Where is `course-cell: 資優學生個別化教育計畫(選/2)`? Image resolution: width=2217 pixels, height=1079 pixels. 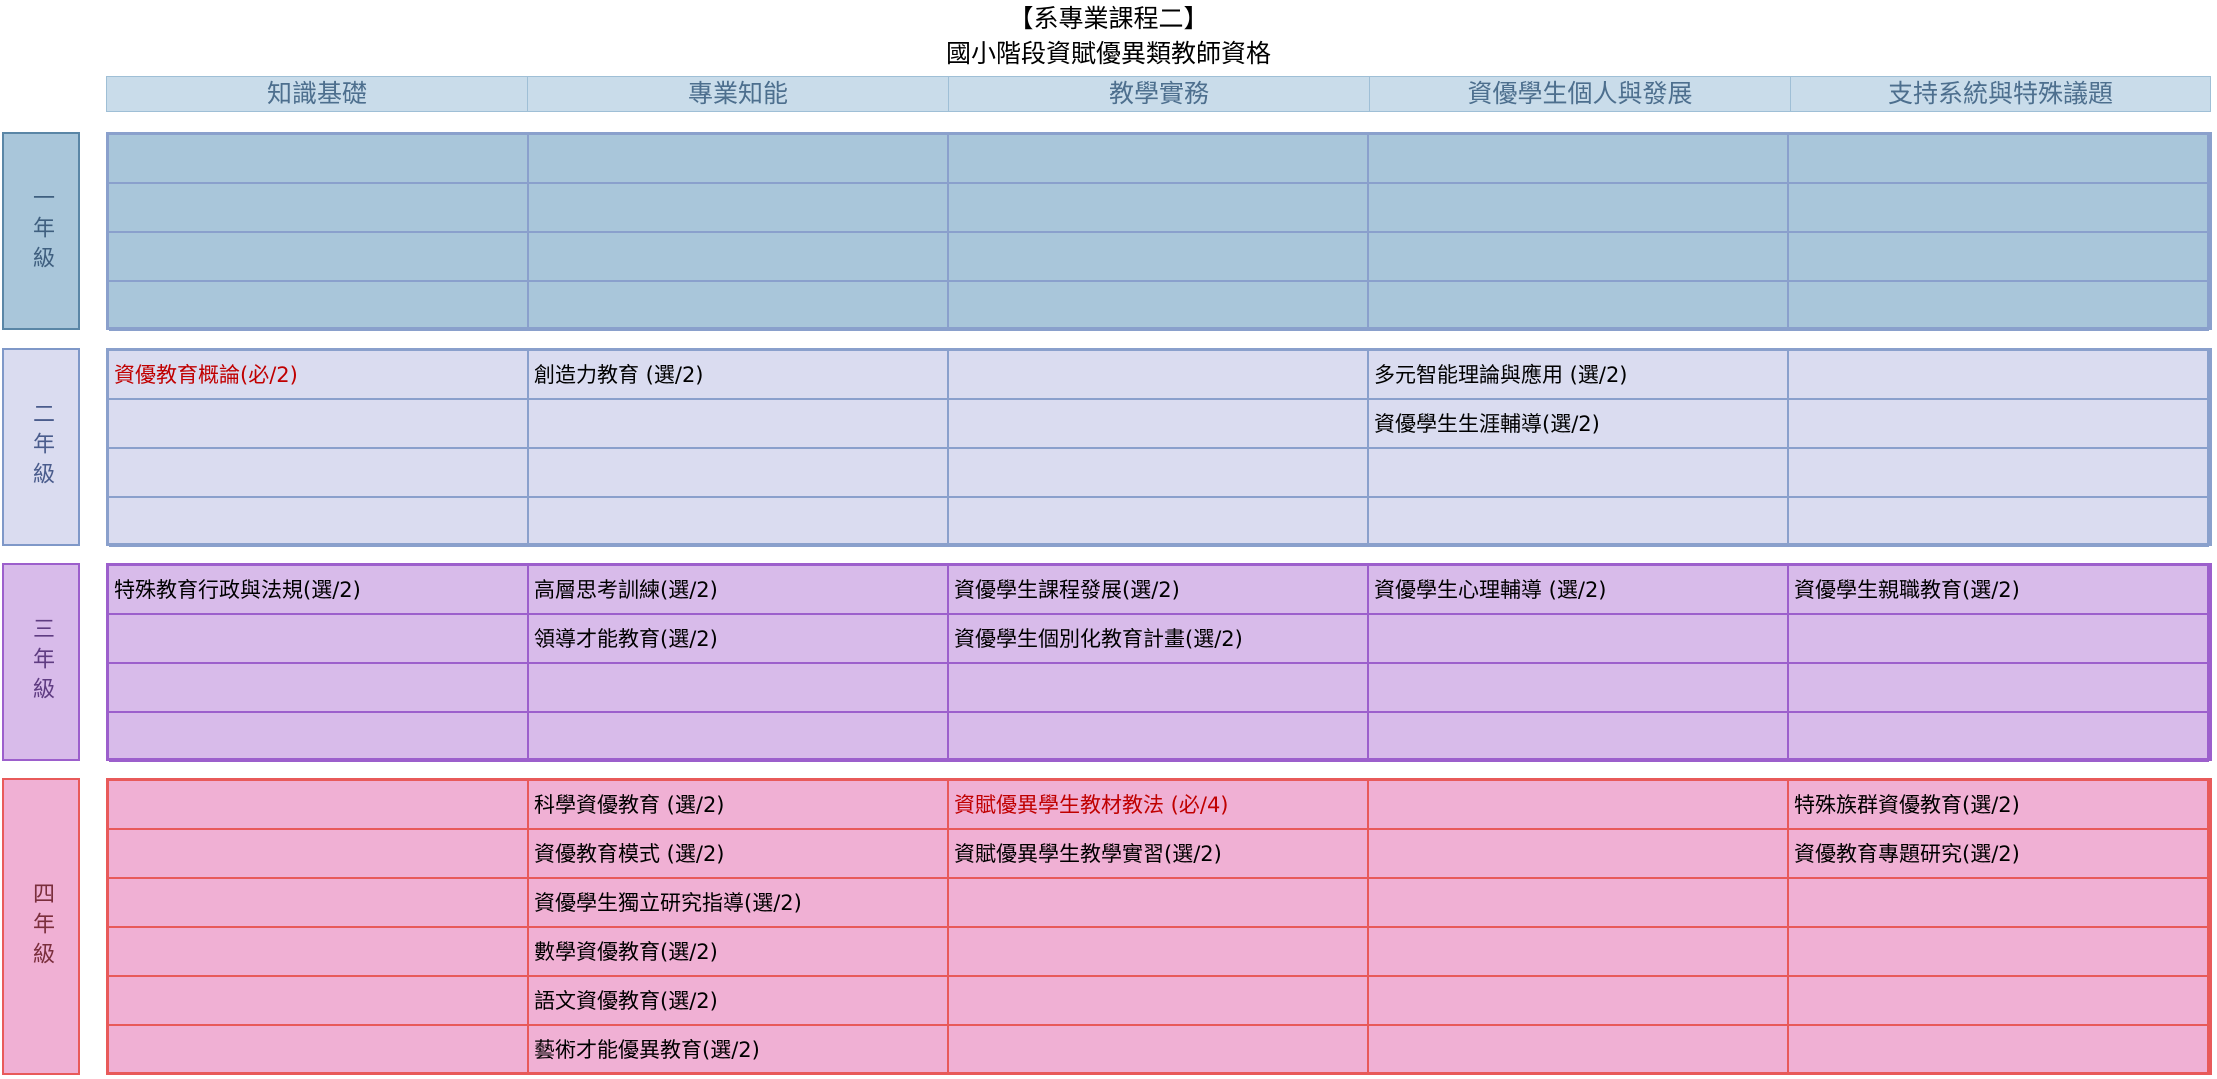
course-cell: 資優學生個別化教育計畫(選/2) is located at coordinates (1159, 639).